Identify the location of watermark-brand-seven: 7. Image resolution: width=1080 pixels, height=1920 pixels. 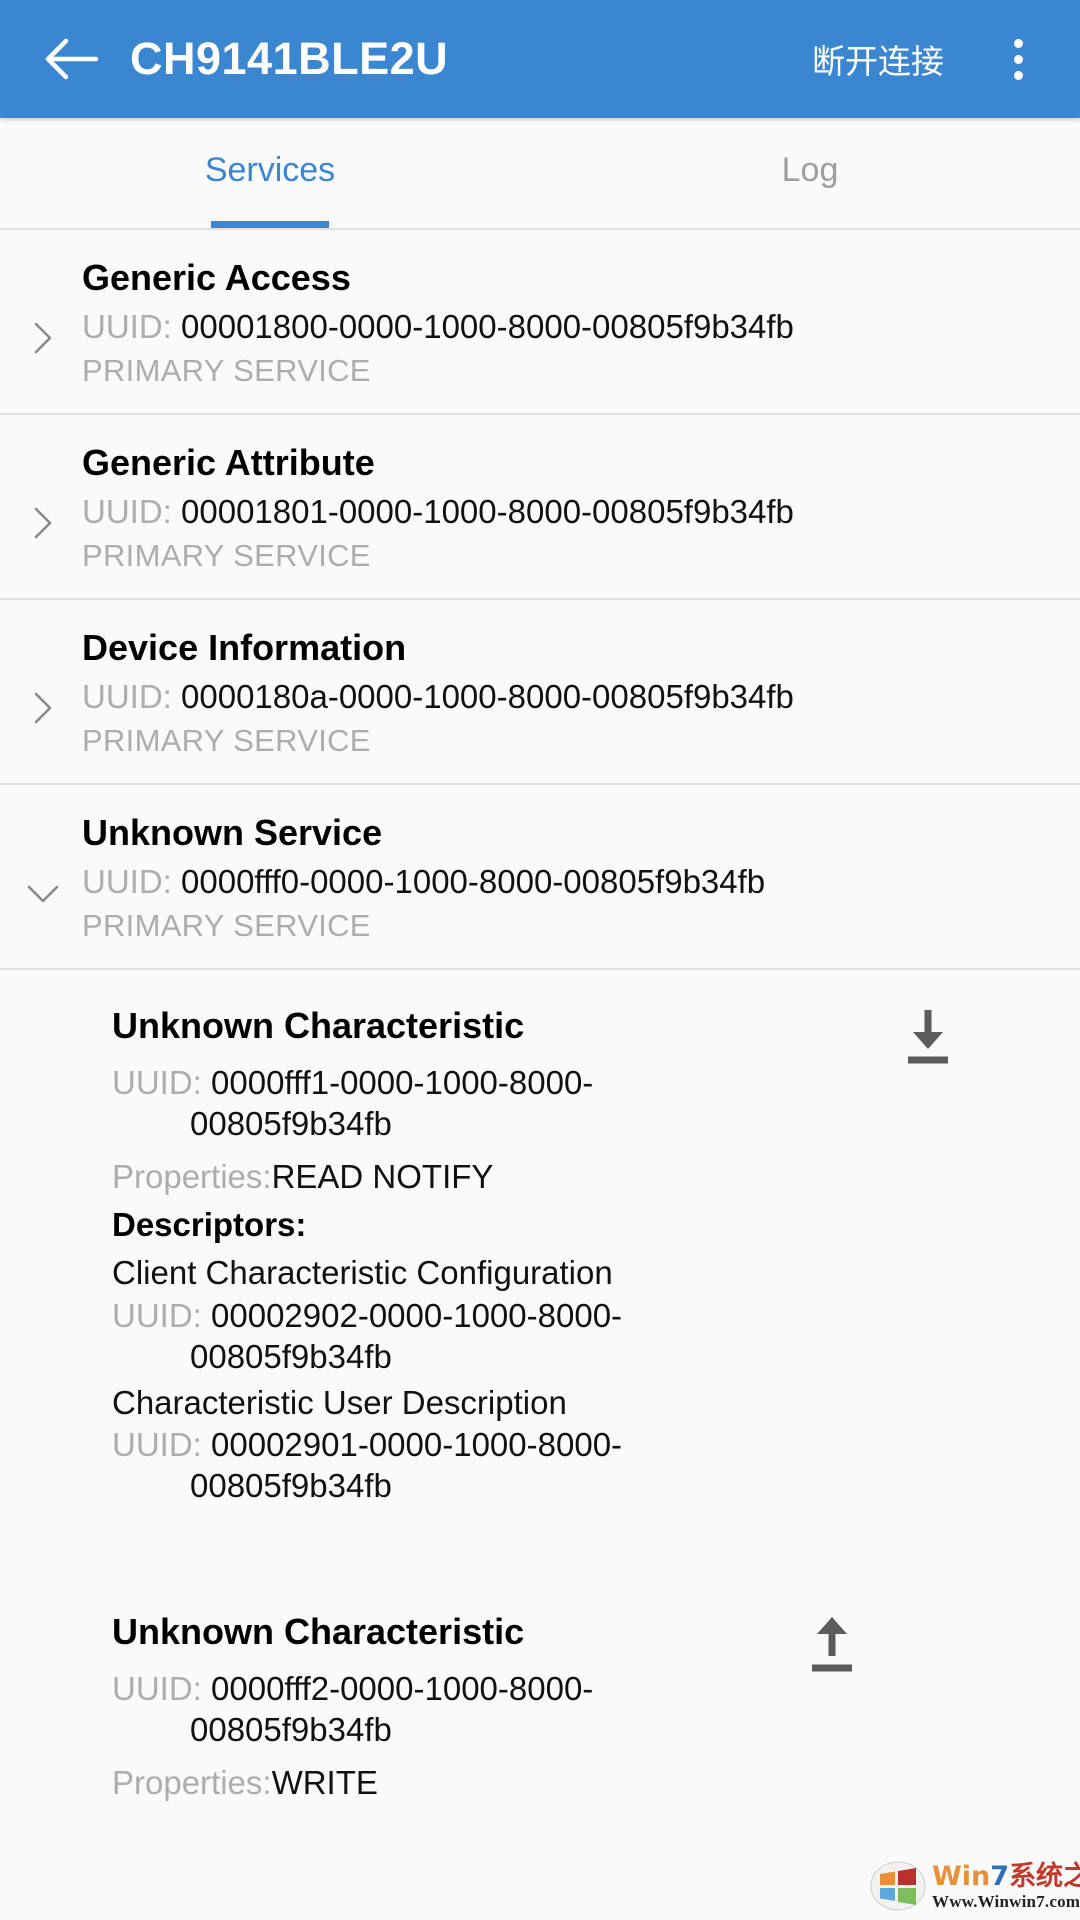
(1000, 1876).